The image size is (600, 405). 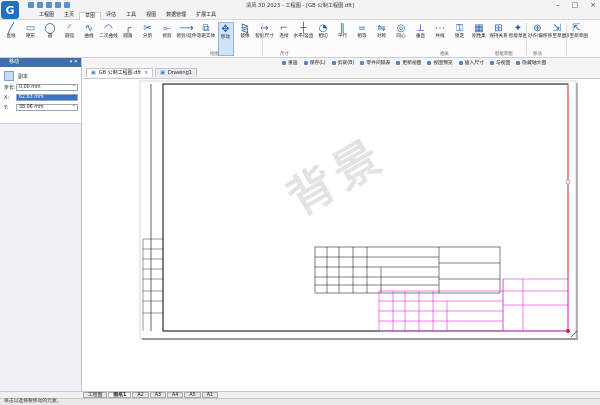 I want to click on collinear-icon: ⋯, so click(x=440, y=28).